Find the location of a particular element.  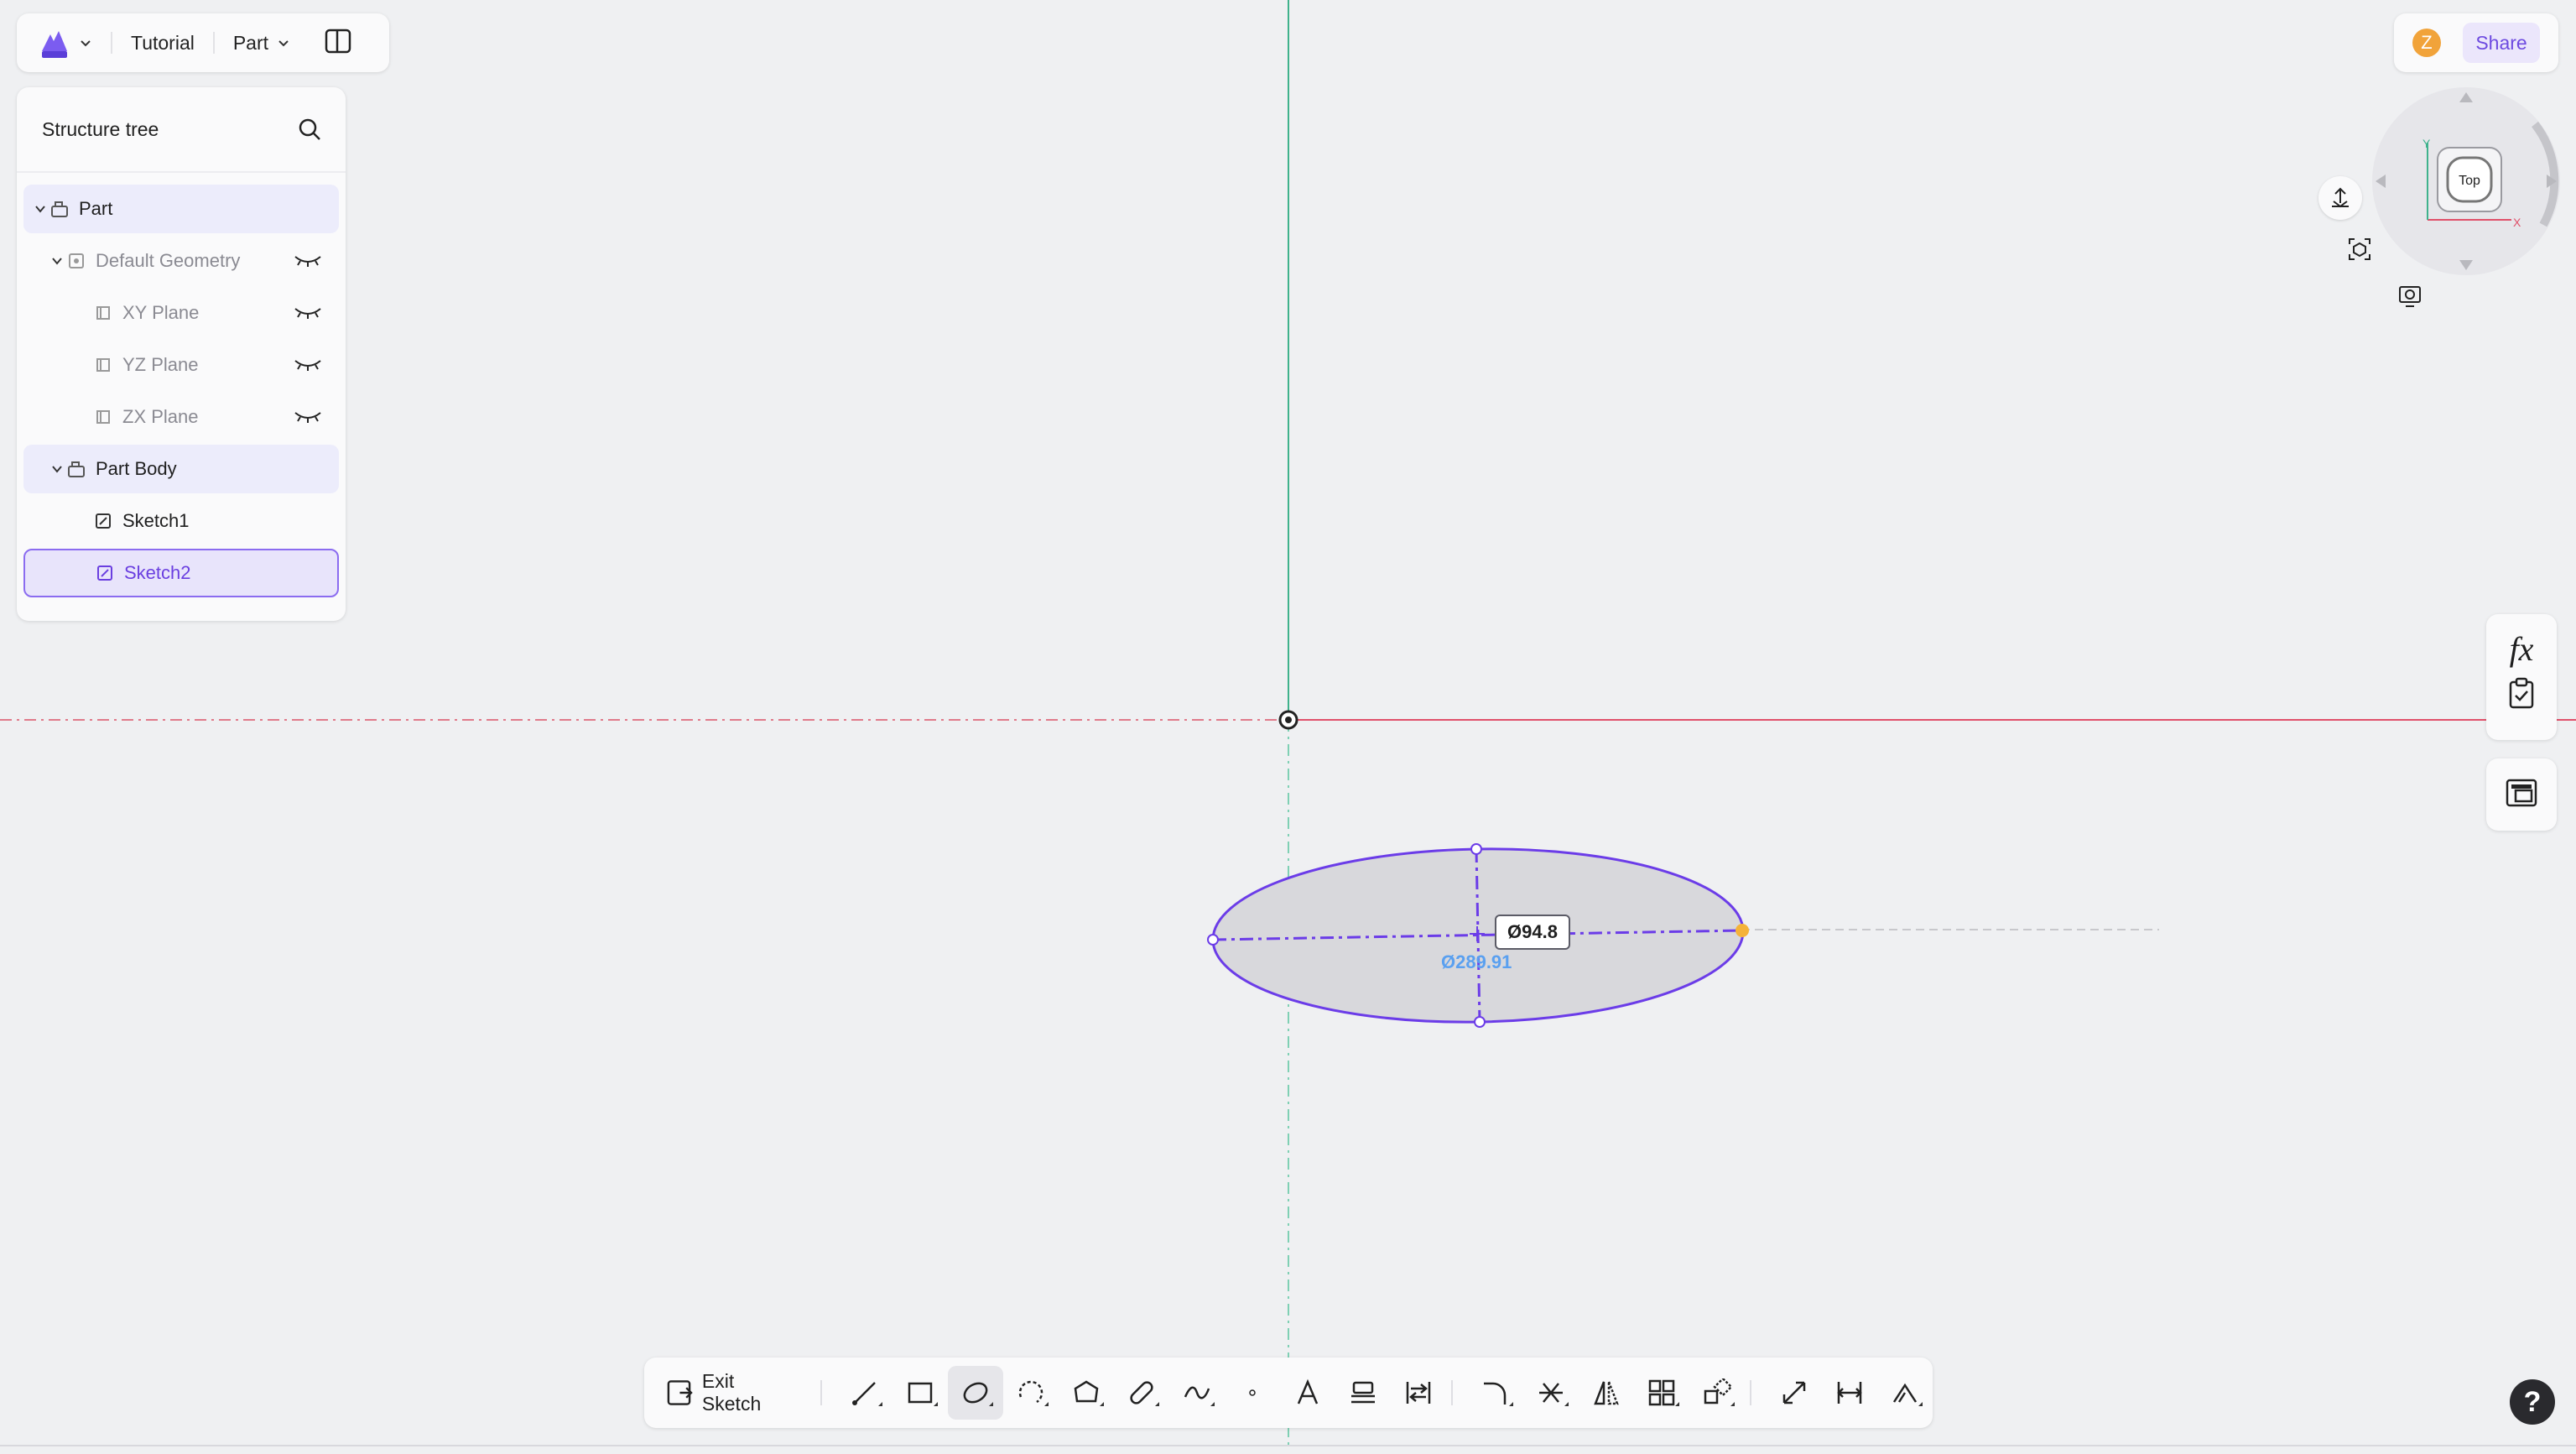

text-tool is located at coordinates (1307, 1393).